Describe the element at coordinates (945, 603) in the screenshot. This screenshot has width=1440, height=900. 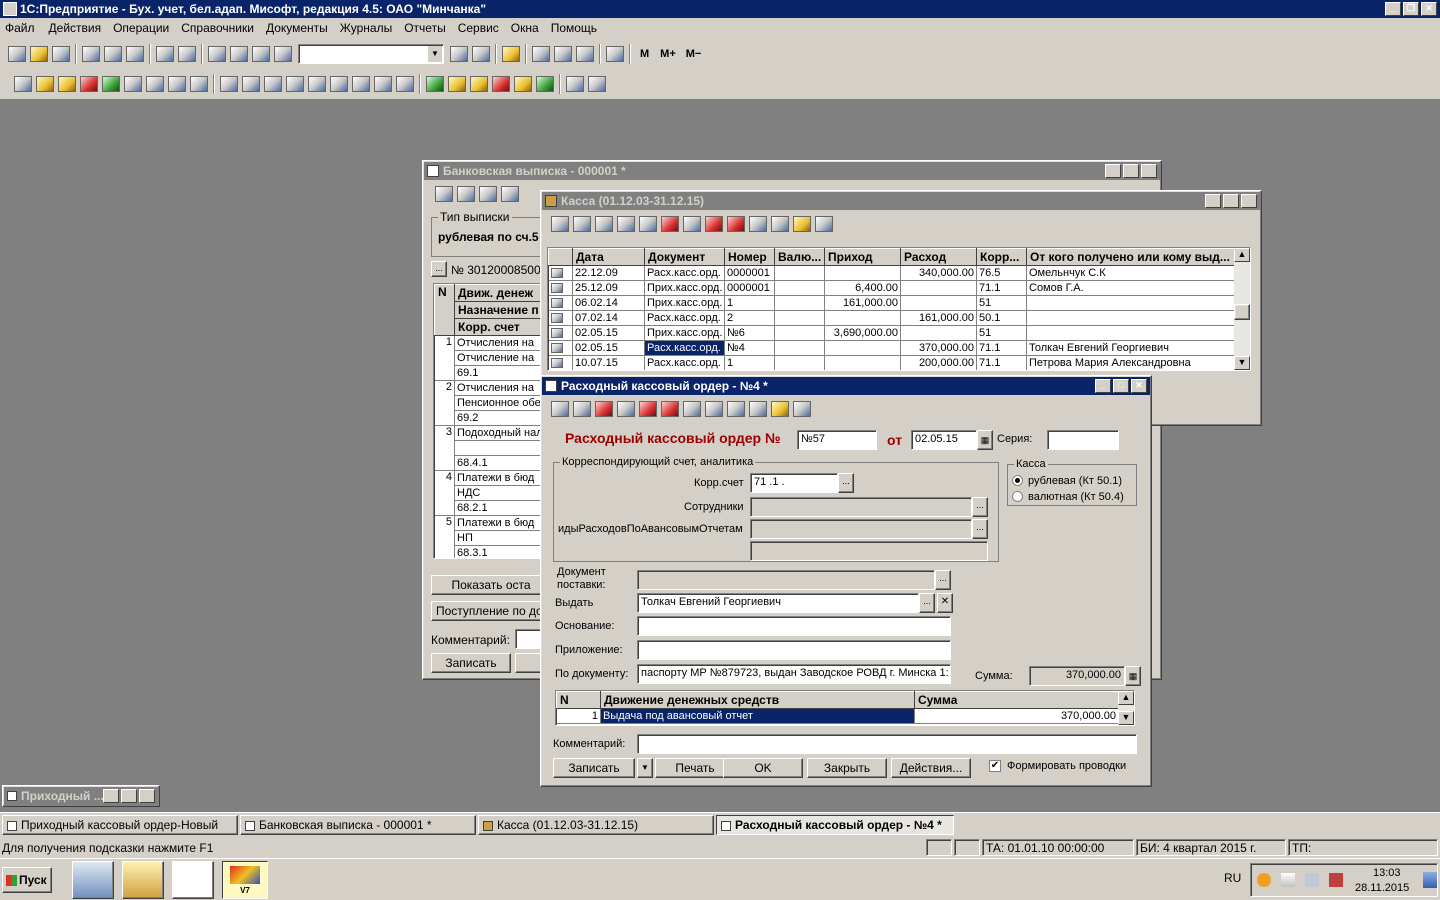
I see `issue-to-clear-icon: ✕` at that location.